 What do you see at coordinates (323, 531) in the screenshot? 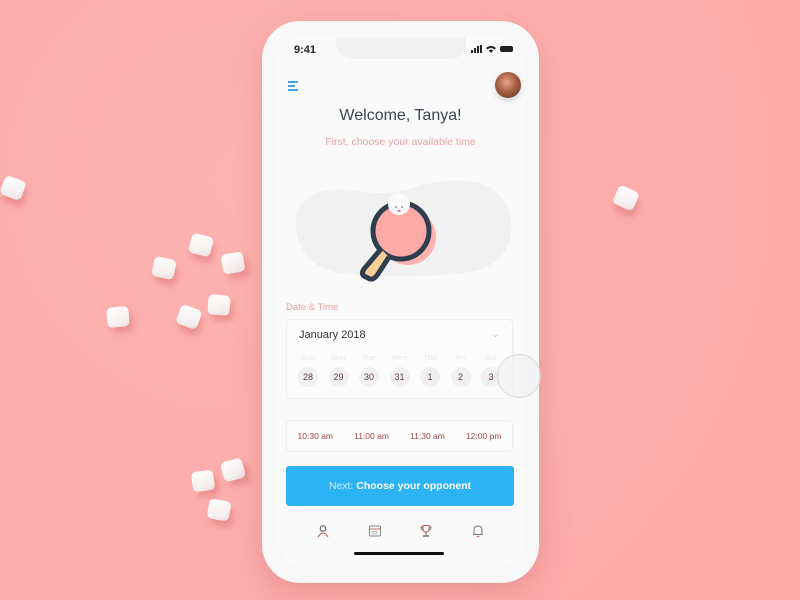
I see `profile-icon` at bounding box center [323, 531].